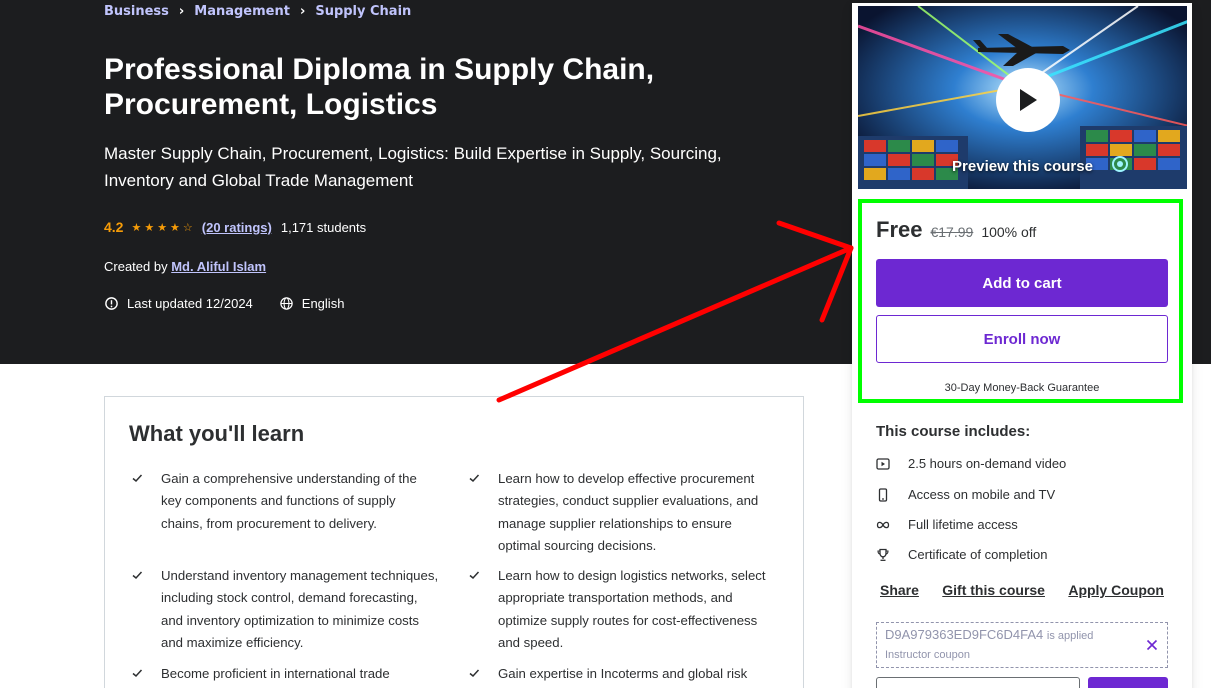  Describe the element at coordinates (978, 554) in the screenshot. I see `includes-item-text: Certificate of completion` at that location.